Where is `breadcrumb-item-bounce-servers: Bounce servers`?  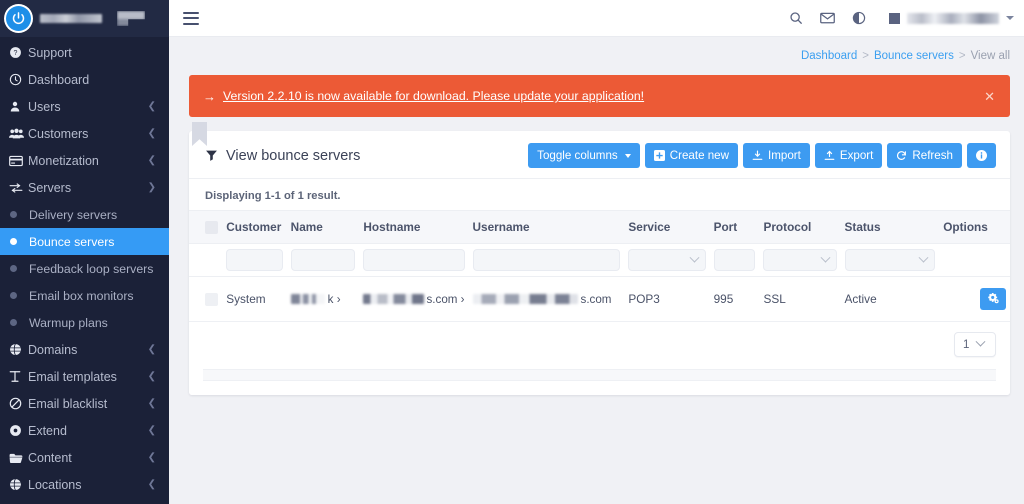 breadcrumb-item-bounce-servers: Bounce servers is located at coordinates (914, 56).